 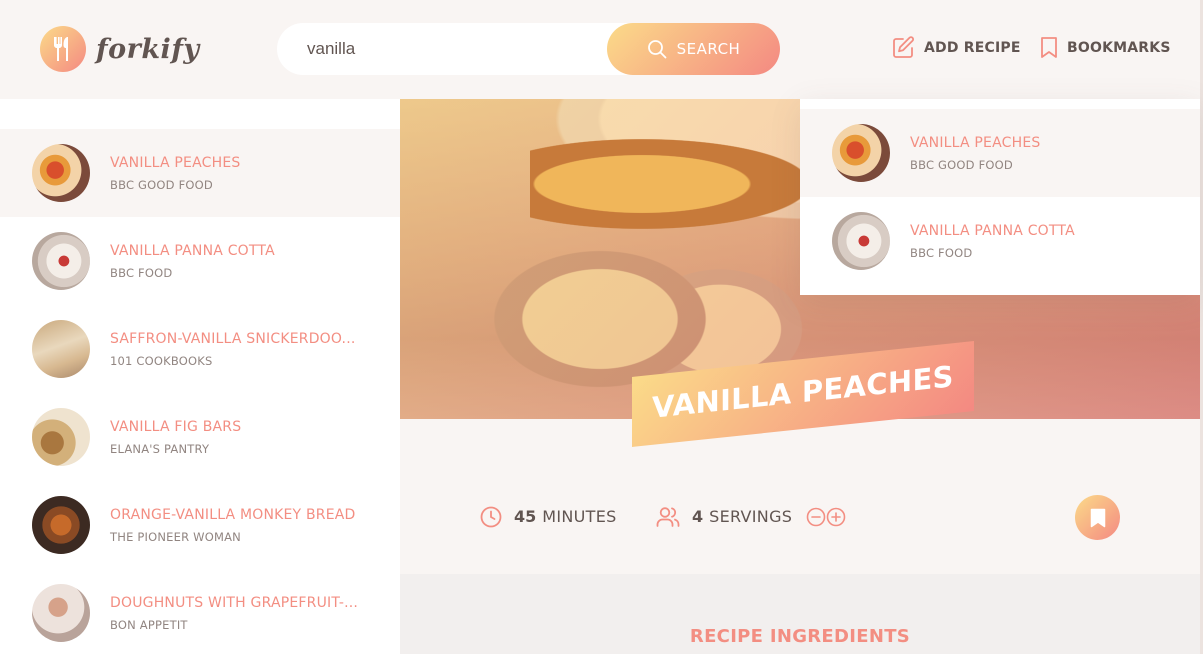 What do you see at coordinates (175, 162) in the screenshot?
I see `result-title: VANILLA PEACHES` at bounding box center [175, 162].